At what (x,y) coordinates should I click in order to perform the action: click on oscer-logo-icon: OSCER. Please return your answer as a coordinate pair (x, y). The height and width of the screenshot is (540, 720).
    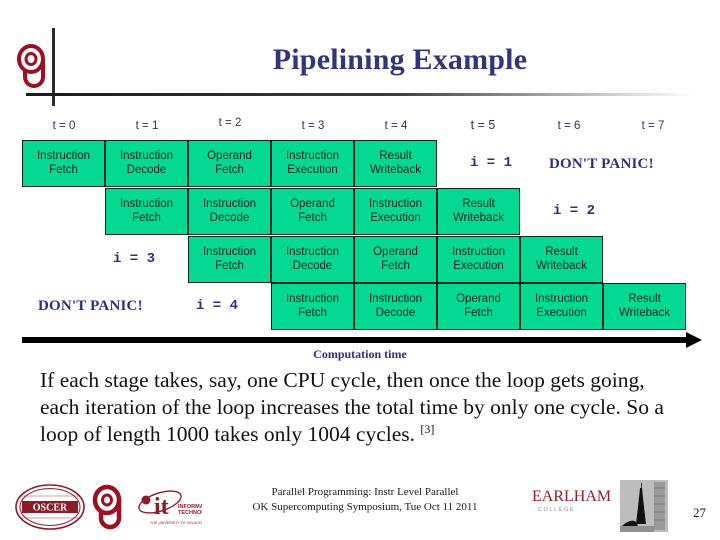
    Looking at the image, I should click on (50, 507).